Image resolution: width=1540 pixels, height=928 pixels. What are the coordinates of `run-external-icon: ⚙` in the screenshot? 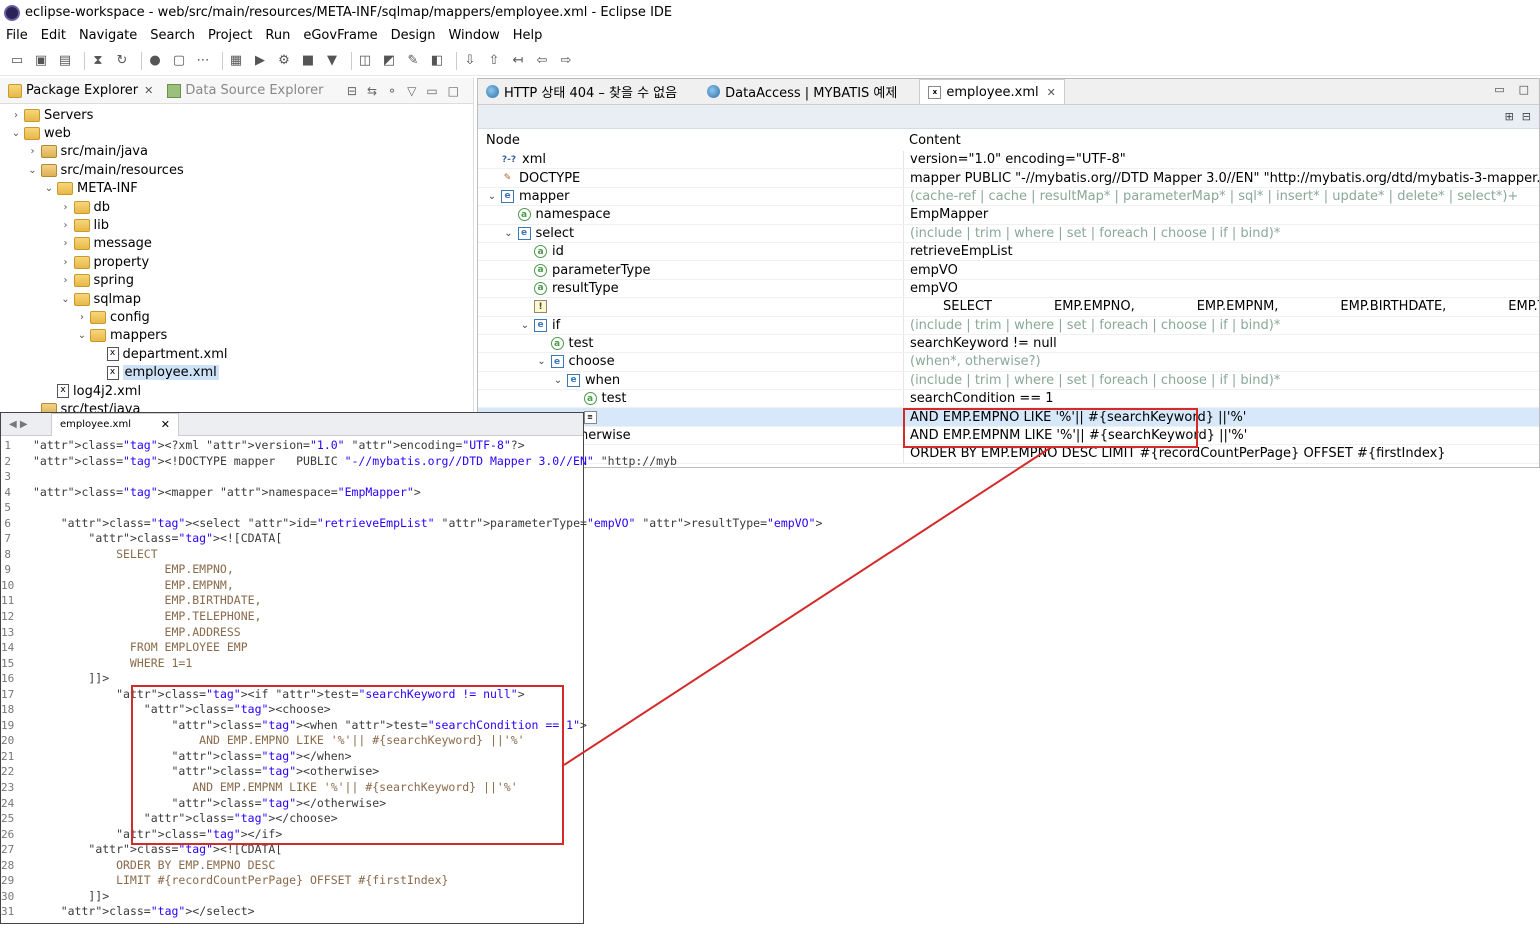 It's located at (284, 61).